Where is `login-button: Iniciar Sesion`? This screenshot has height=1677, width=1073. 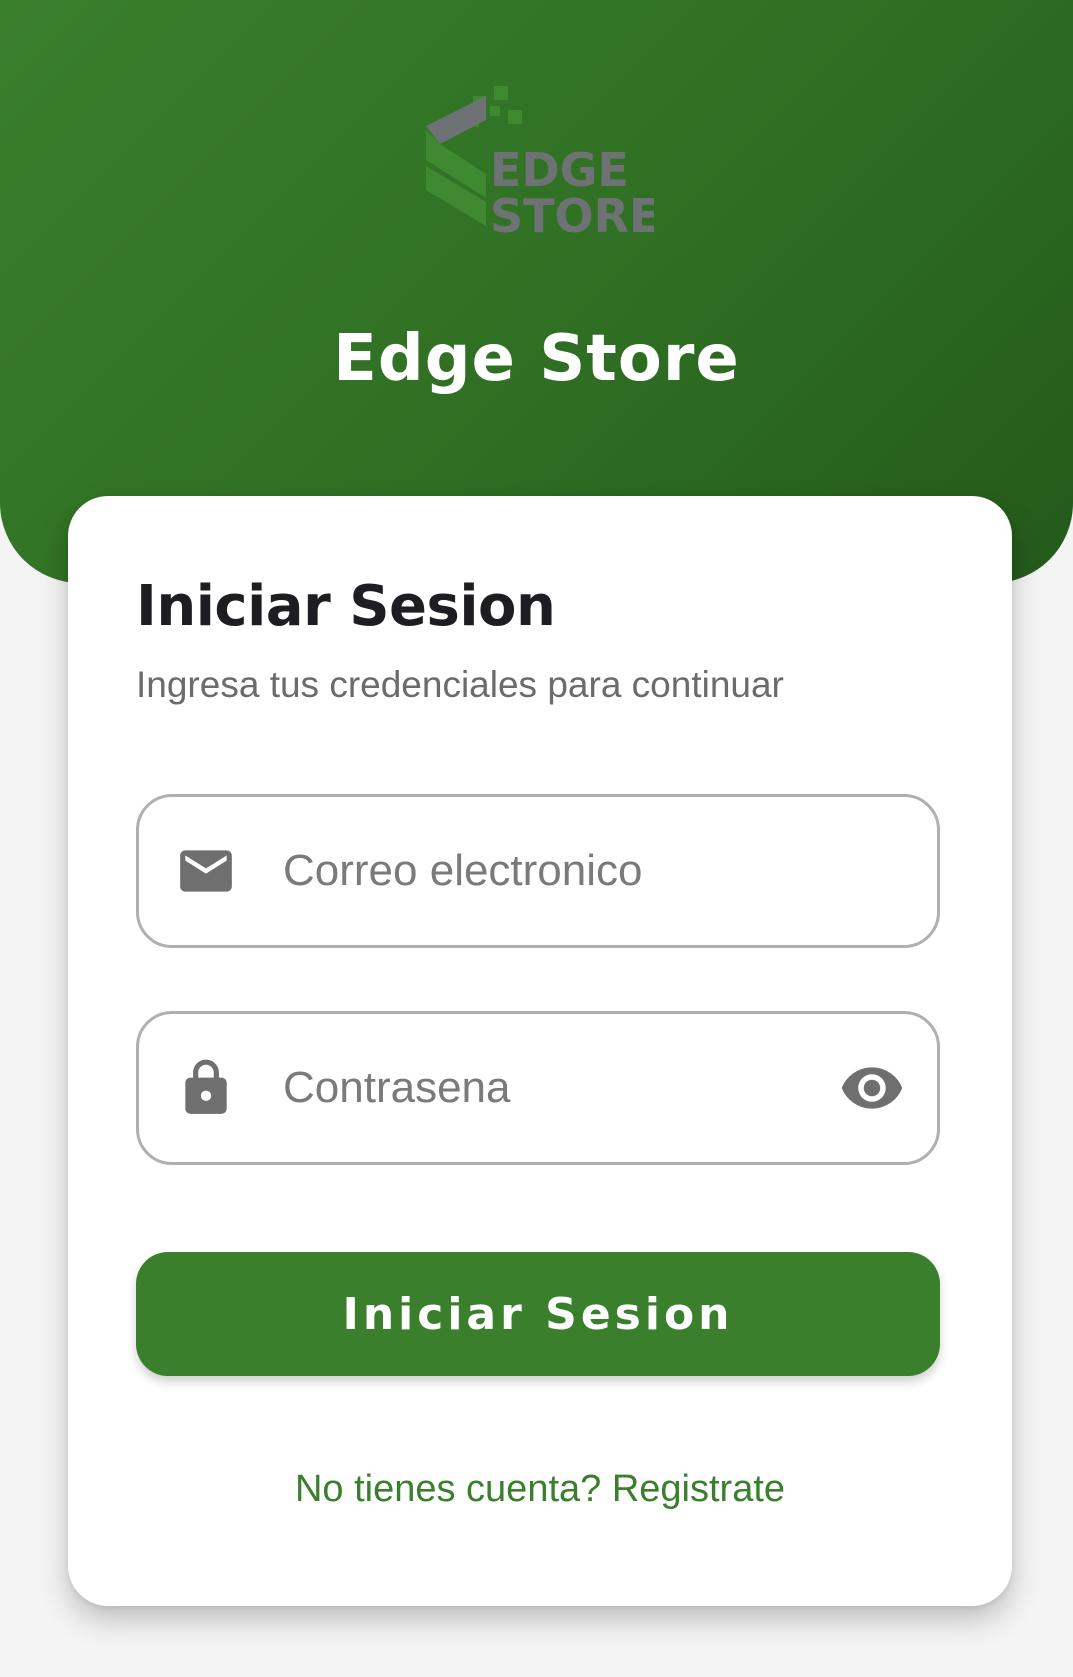
login-button: Iniciar Sesion is located at coordinates (538, 1314).